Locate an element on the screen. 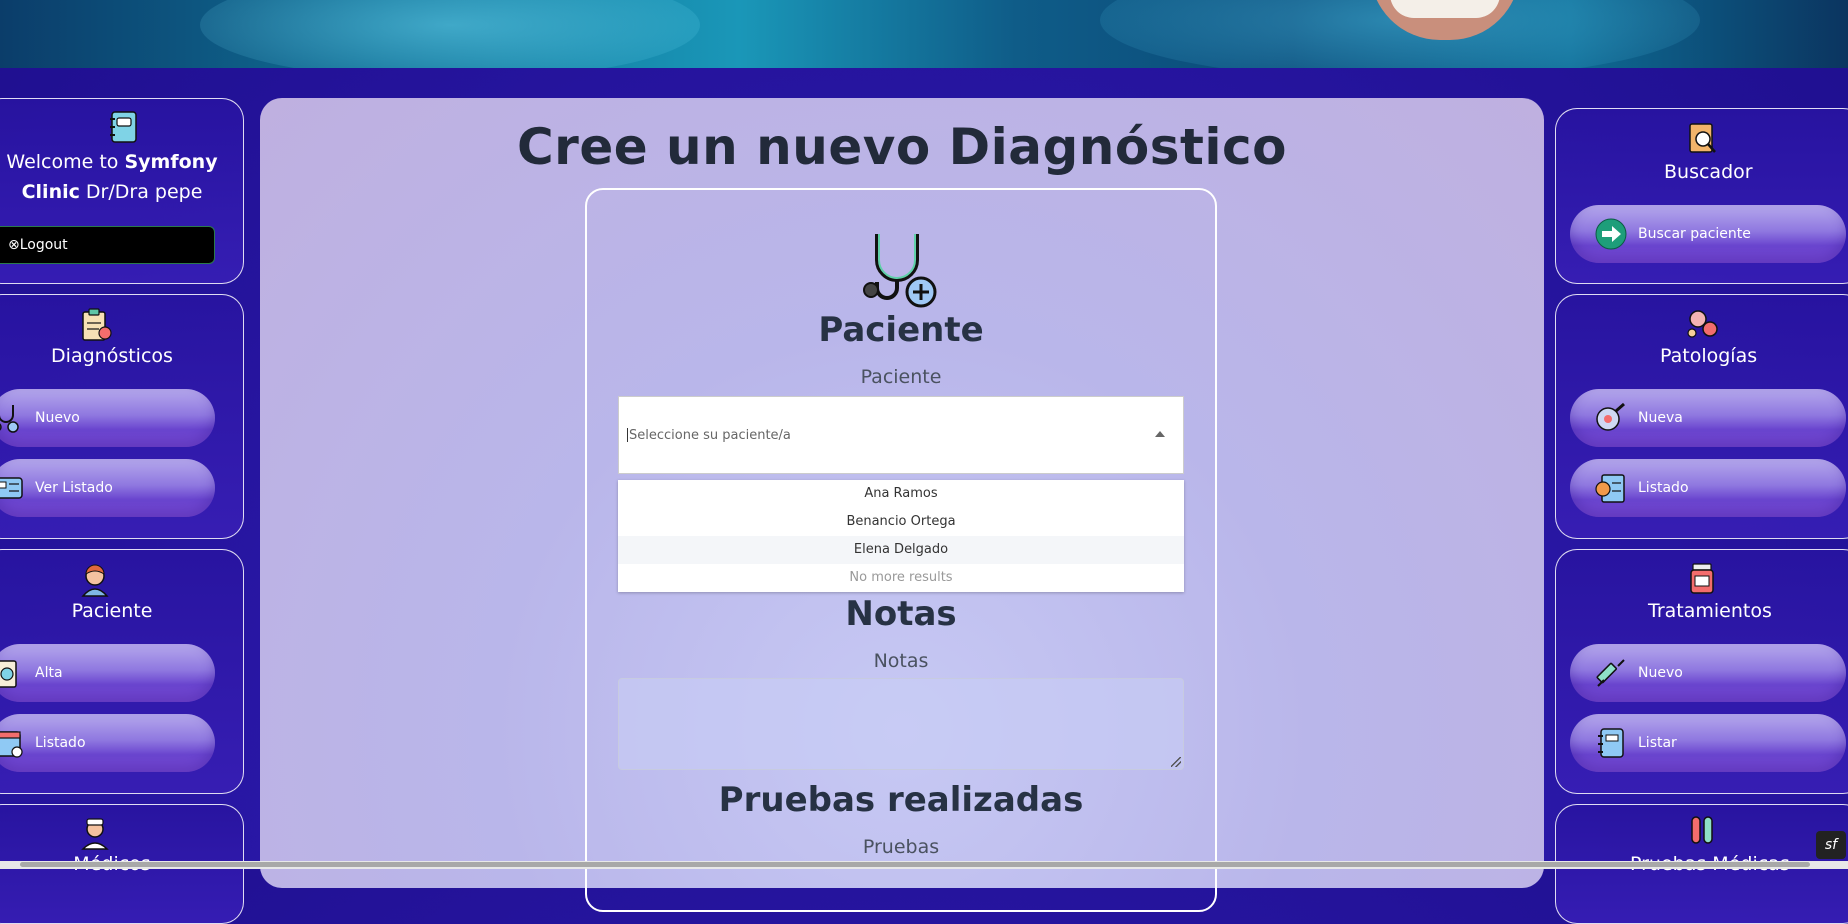  dropdown-option: Benancio Ortega is located at coordinates (901, 522).